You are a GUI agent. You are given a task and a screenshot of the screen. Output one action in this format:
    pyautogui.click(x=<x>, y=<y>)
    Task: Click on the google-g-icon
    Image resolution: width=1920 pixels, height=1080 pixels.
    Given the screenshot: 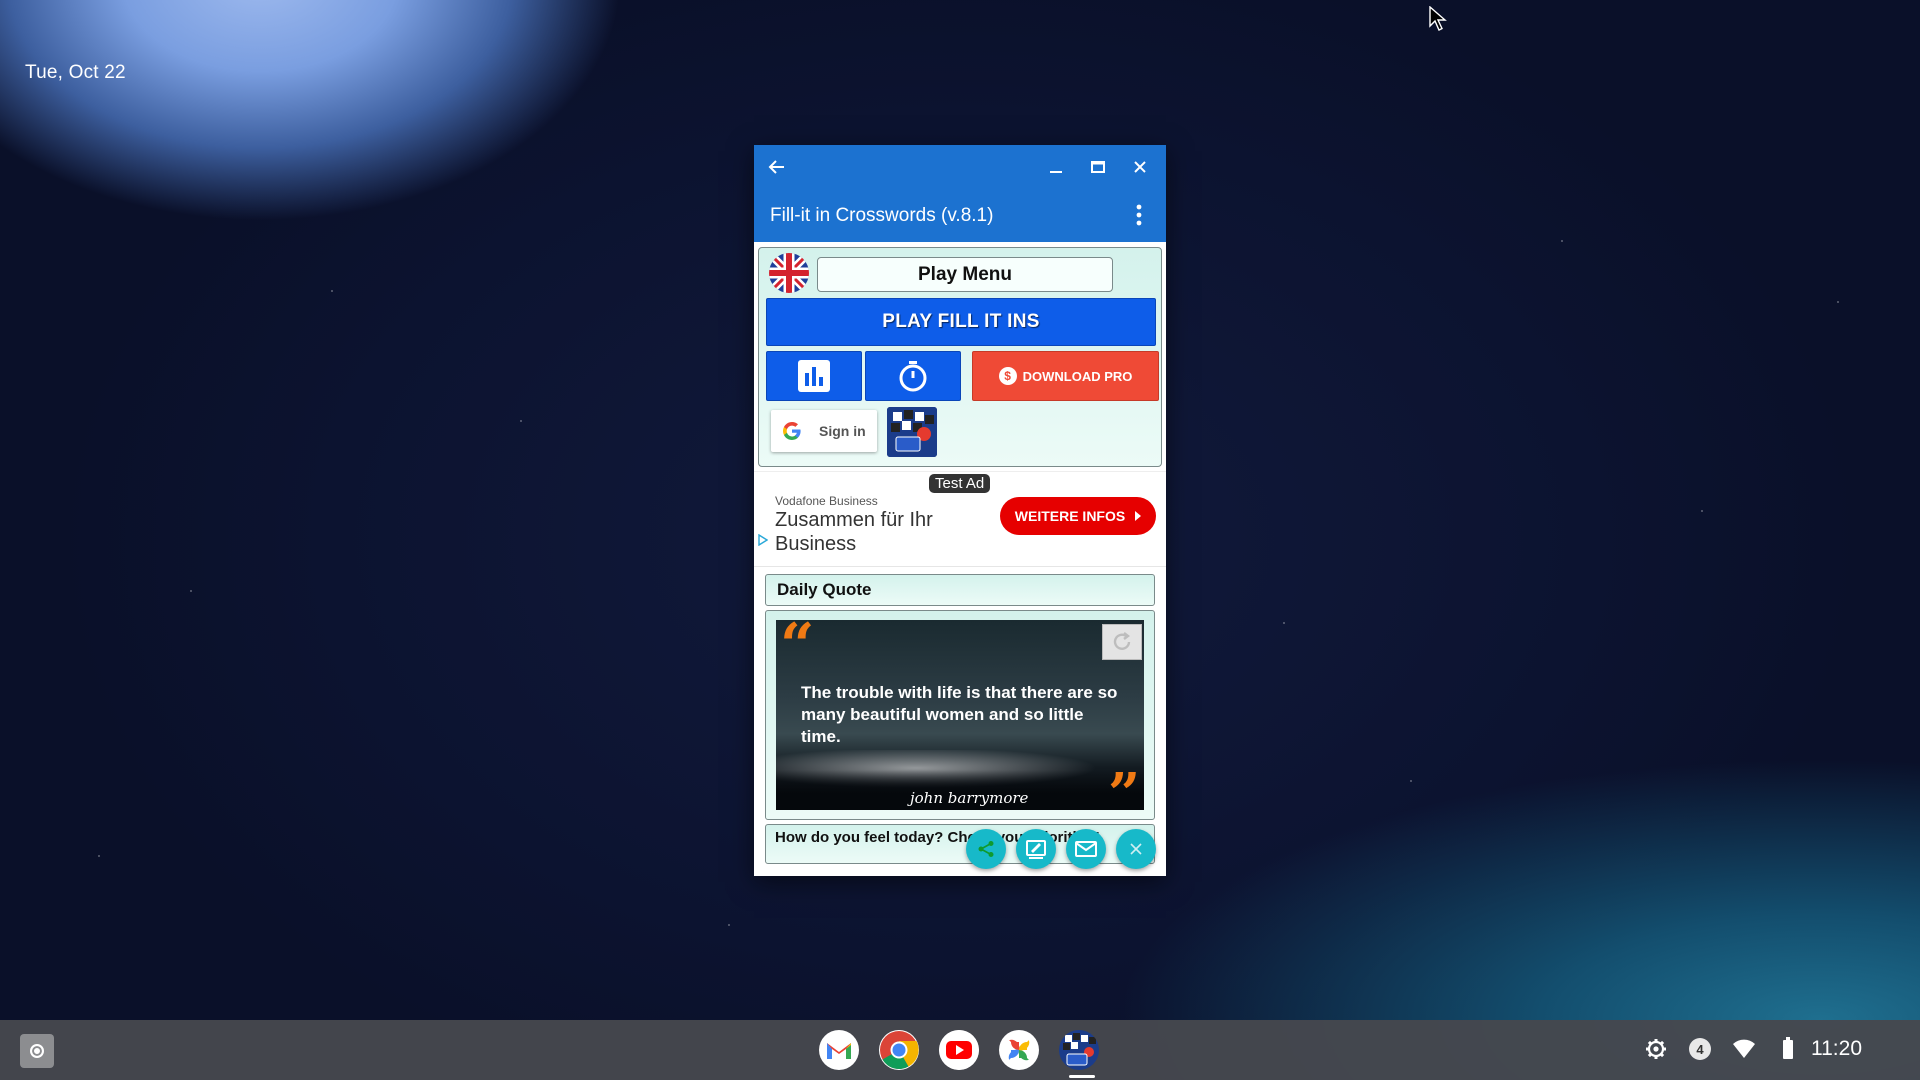 What is the action you would take?
    pyautogui.click(x=792, y=431)
    